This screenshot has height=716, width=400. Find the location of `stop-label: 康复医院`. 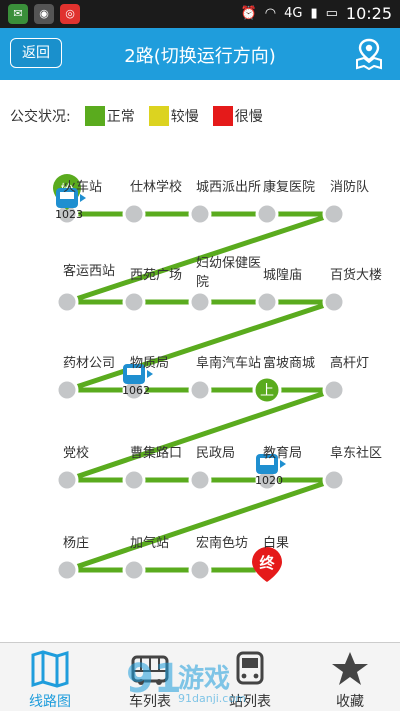

stop-label: 康复医院 is located at coordinates (289, 185).